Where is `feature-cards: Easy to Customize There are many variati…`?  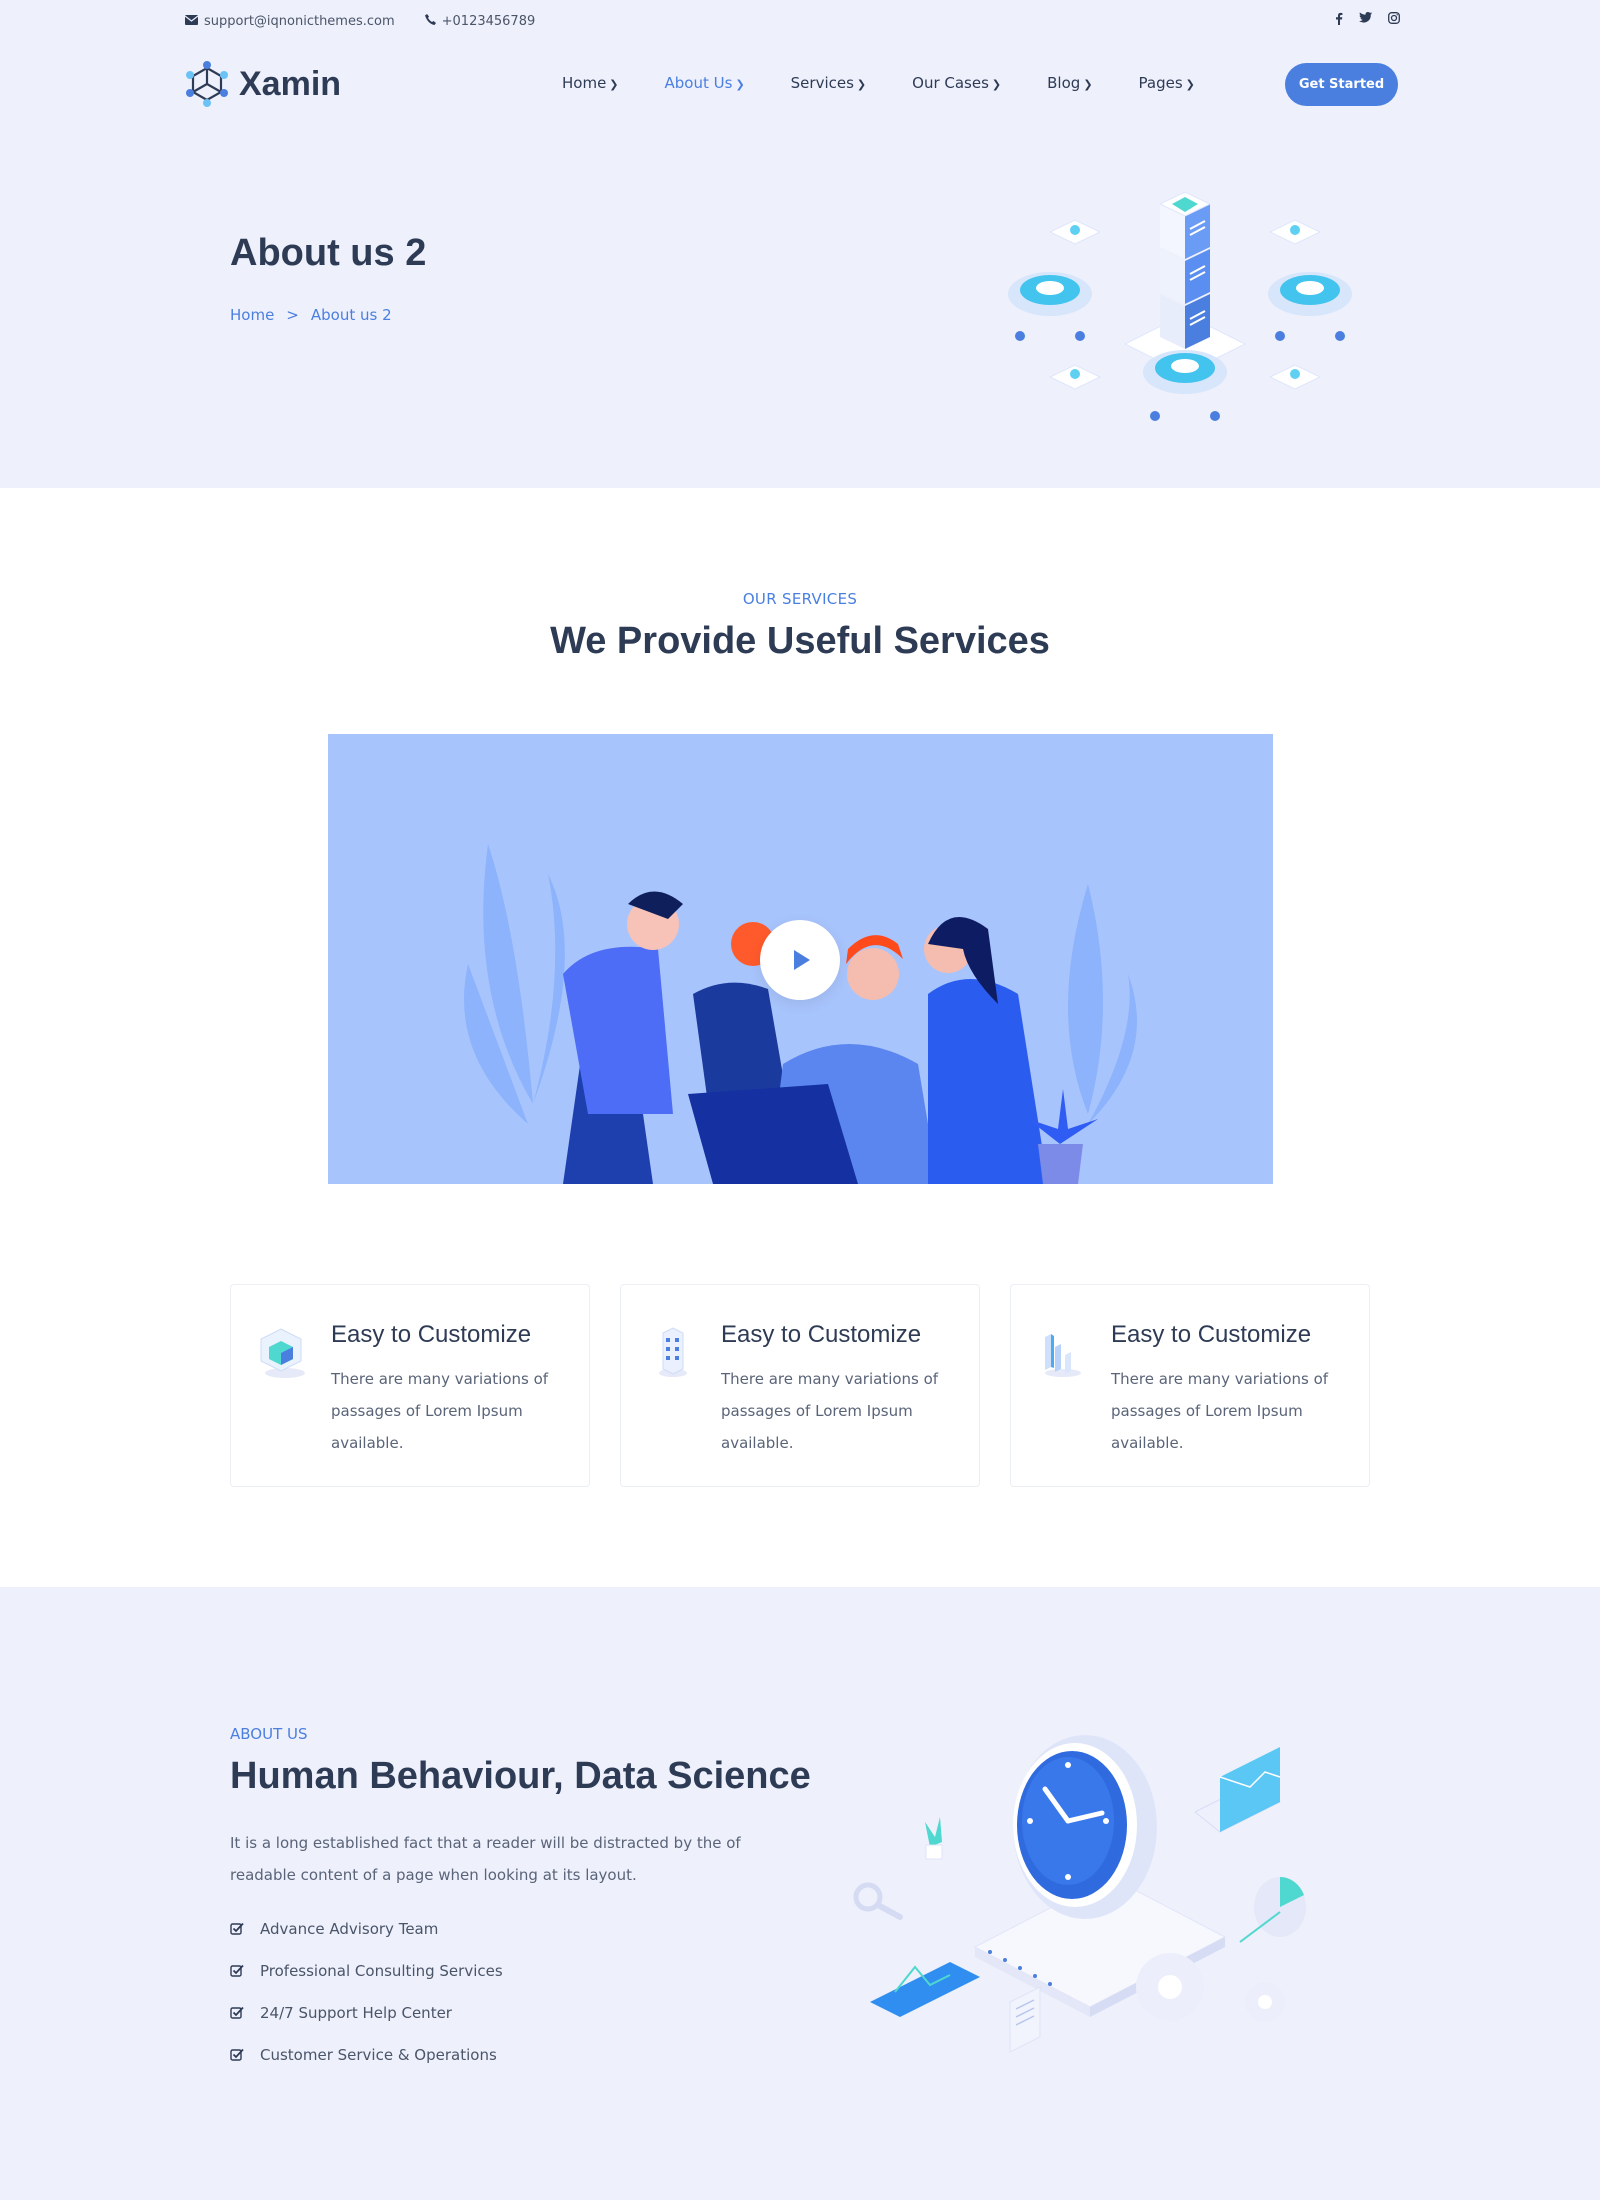 feature-cards: Easy to Customize There are many variati… is located at coordinates (800, 1385).